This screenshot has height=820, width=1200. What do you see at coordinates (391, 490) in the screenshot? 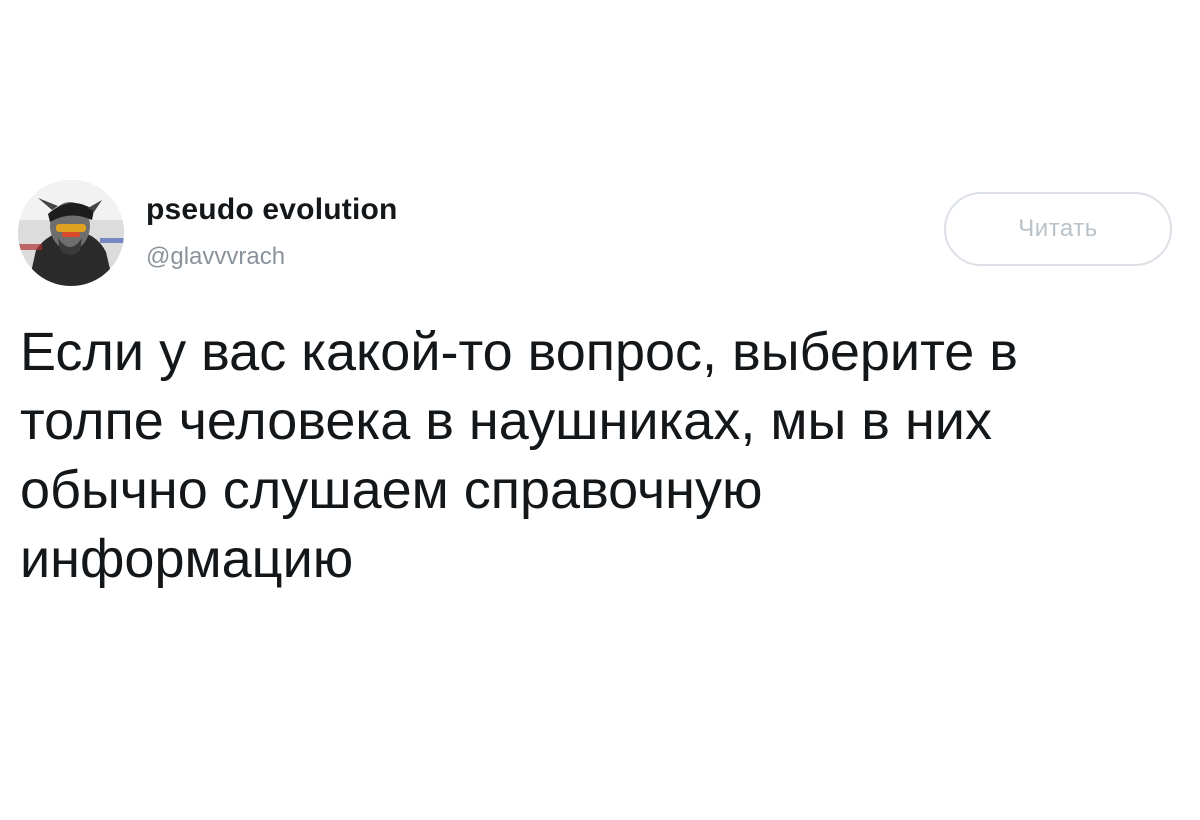
I see `tweet-text-line: обычно слушаем справочную` at bounding box center [391, 490].